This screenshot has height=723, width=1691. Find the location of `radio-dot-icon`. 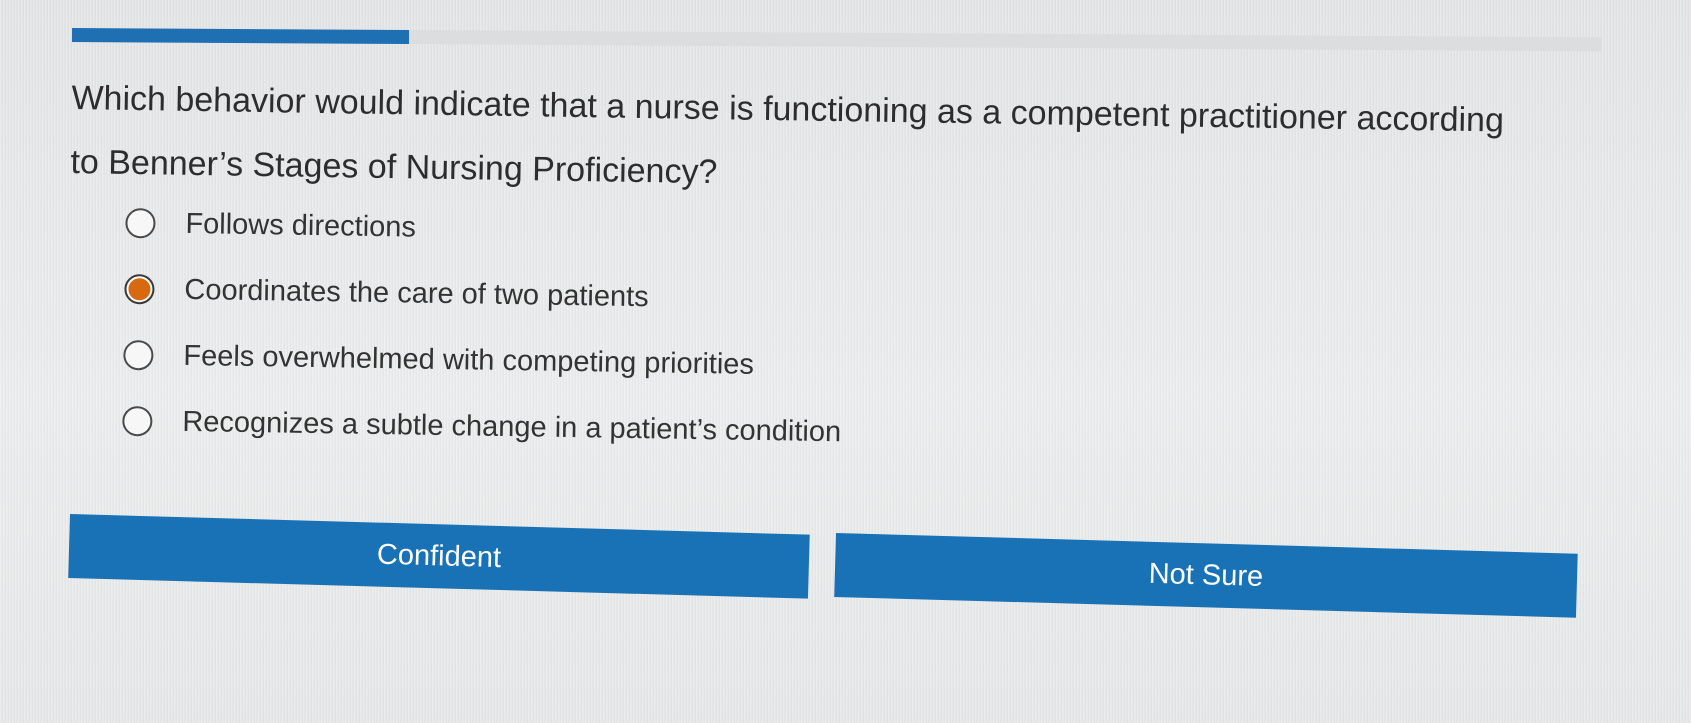

radio-dot-icon is located at coordinates (139, 289).